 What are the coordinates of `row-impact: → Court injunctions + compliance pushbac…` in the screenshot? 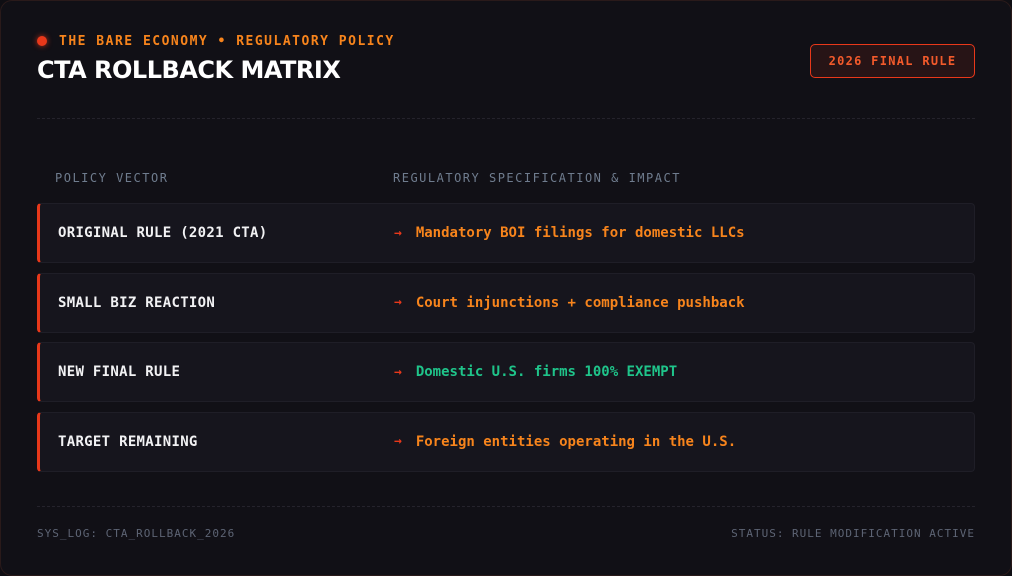 It's located at (569, 303).